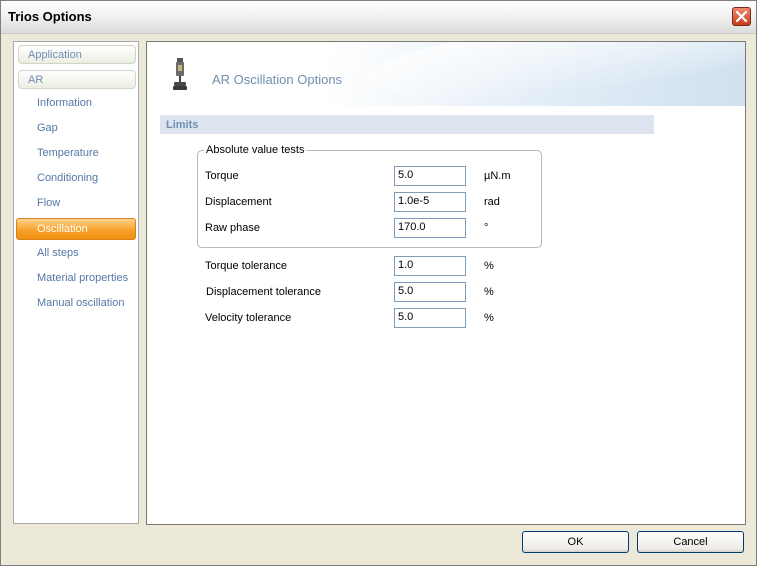  I want to click on close-icon, so click(741, 16).